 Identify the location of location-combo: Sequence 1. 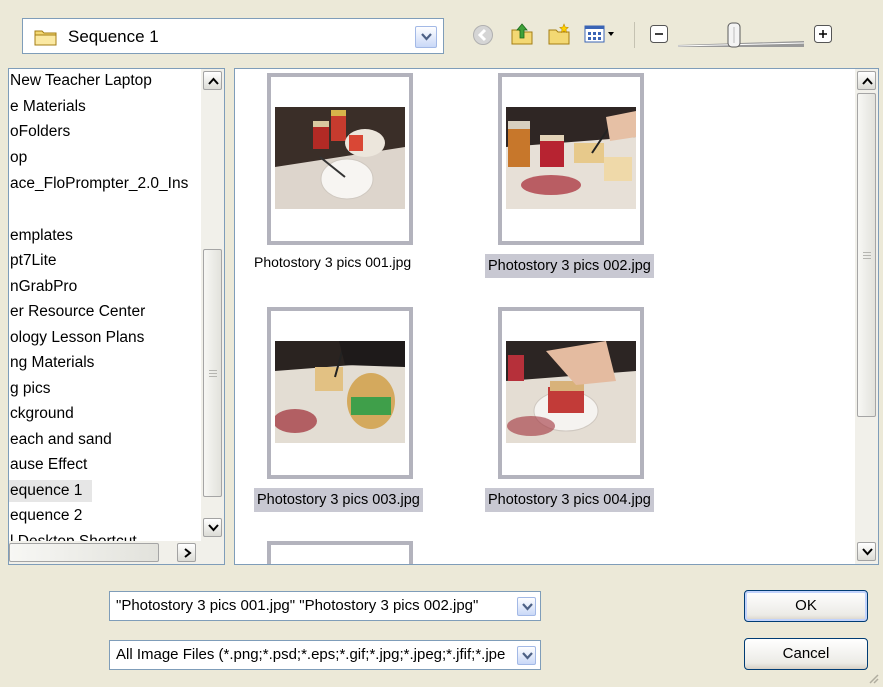
(233, 36).